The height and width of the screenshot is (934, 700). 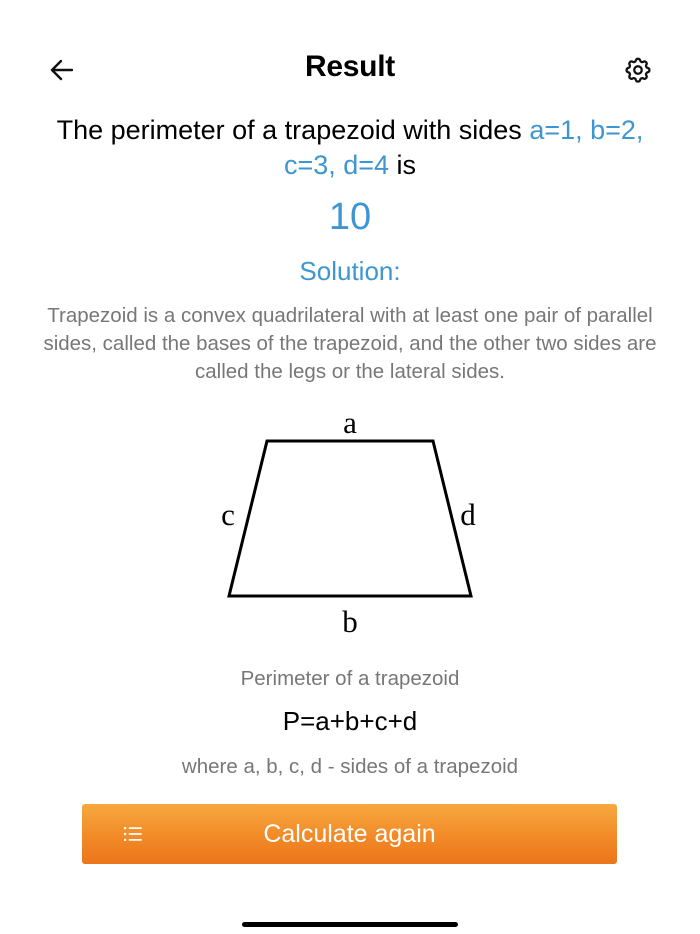 I want to click on page-title: Result, so click(x=350, y=66).